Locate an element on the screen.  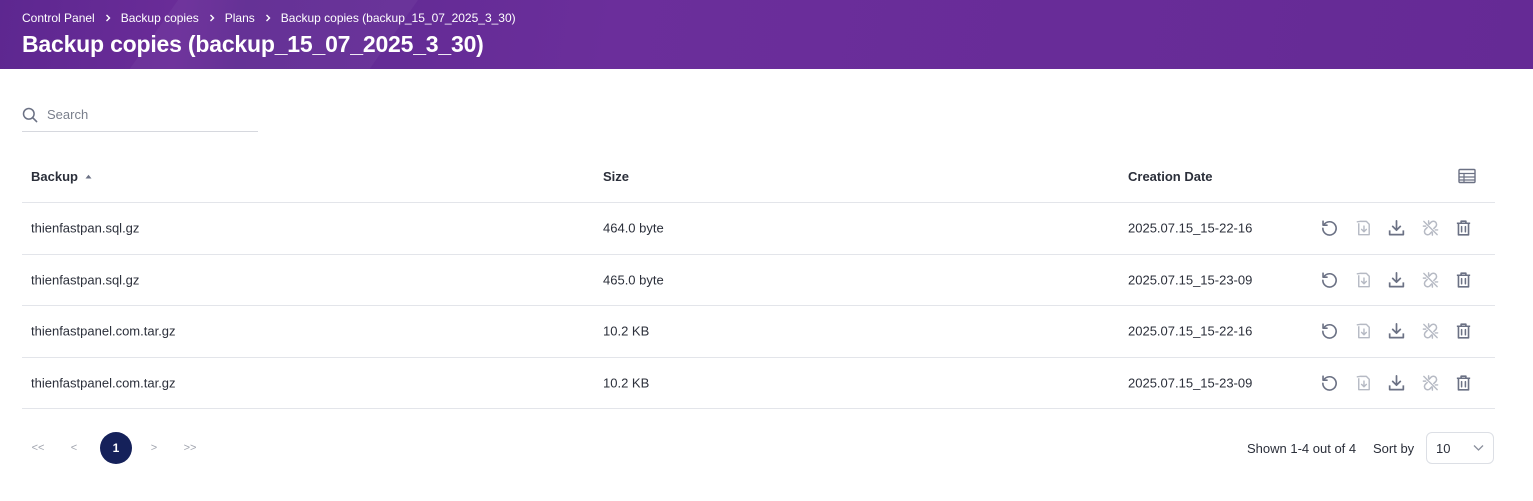
column-header-creation-date-label: Creation Date is located at coordinates (1170, 176).